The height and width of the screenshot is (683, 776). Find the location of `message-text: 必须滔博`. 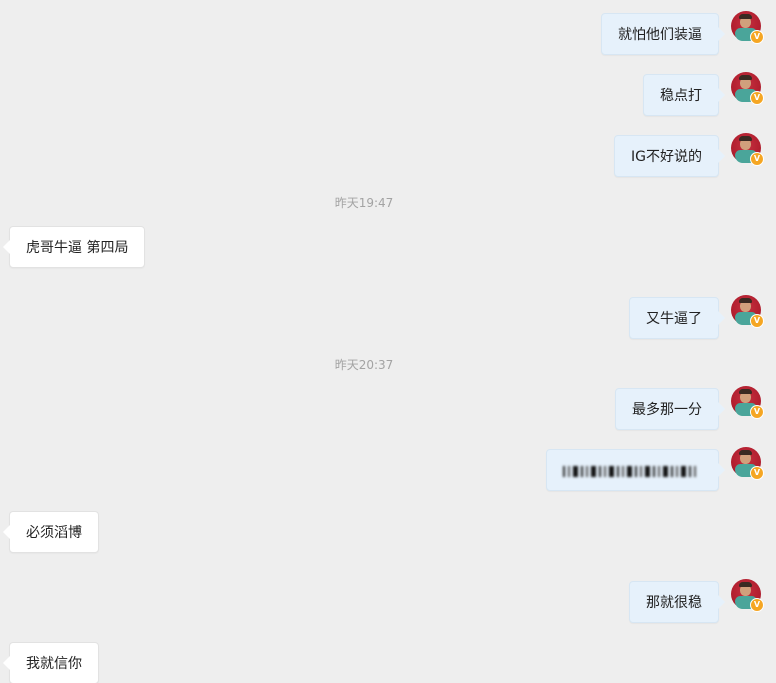

message-text: 必须滔博 is located at coordinates (54, 533).